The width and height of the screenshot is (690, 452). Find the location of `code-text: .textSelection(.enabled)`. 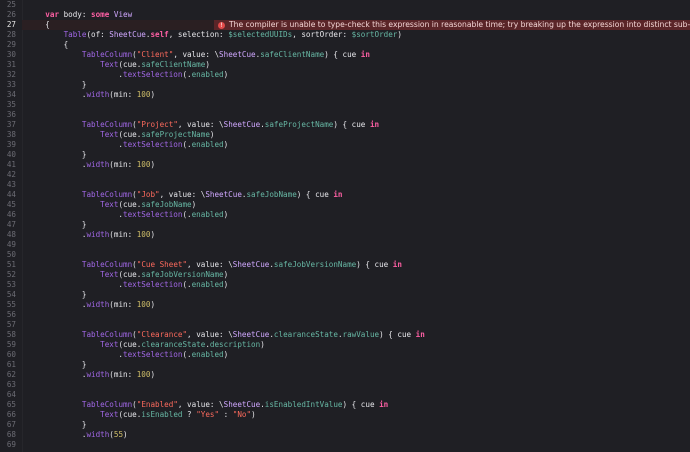

code-text: .textSelection(.enabled) is located at coordinates (127, 75).